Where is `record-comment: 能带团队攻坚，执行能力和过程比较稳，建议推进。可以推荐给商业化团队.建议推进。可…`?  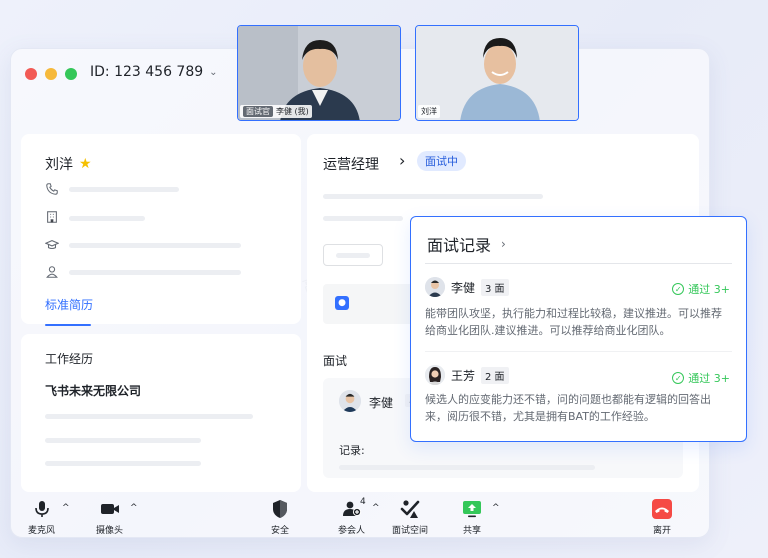
record-comment: 能带团队攻坚，执行能力和过程比较稳，建议推进。可以推荐给商业化团队.建议推进。可… is located at coordinates (573, 322).